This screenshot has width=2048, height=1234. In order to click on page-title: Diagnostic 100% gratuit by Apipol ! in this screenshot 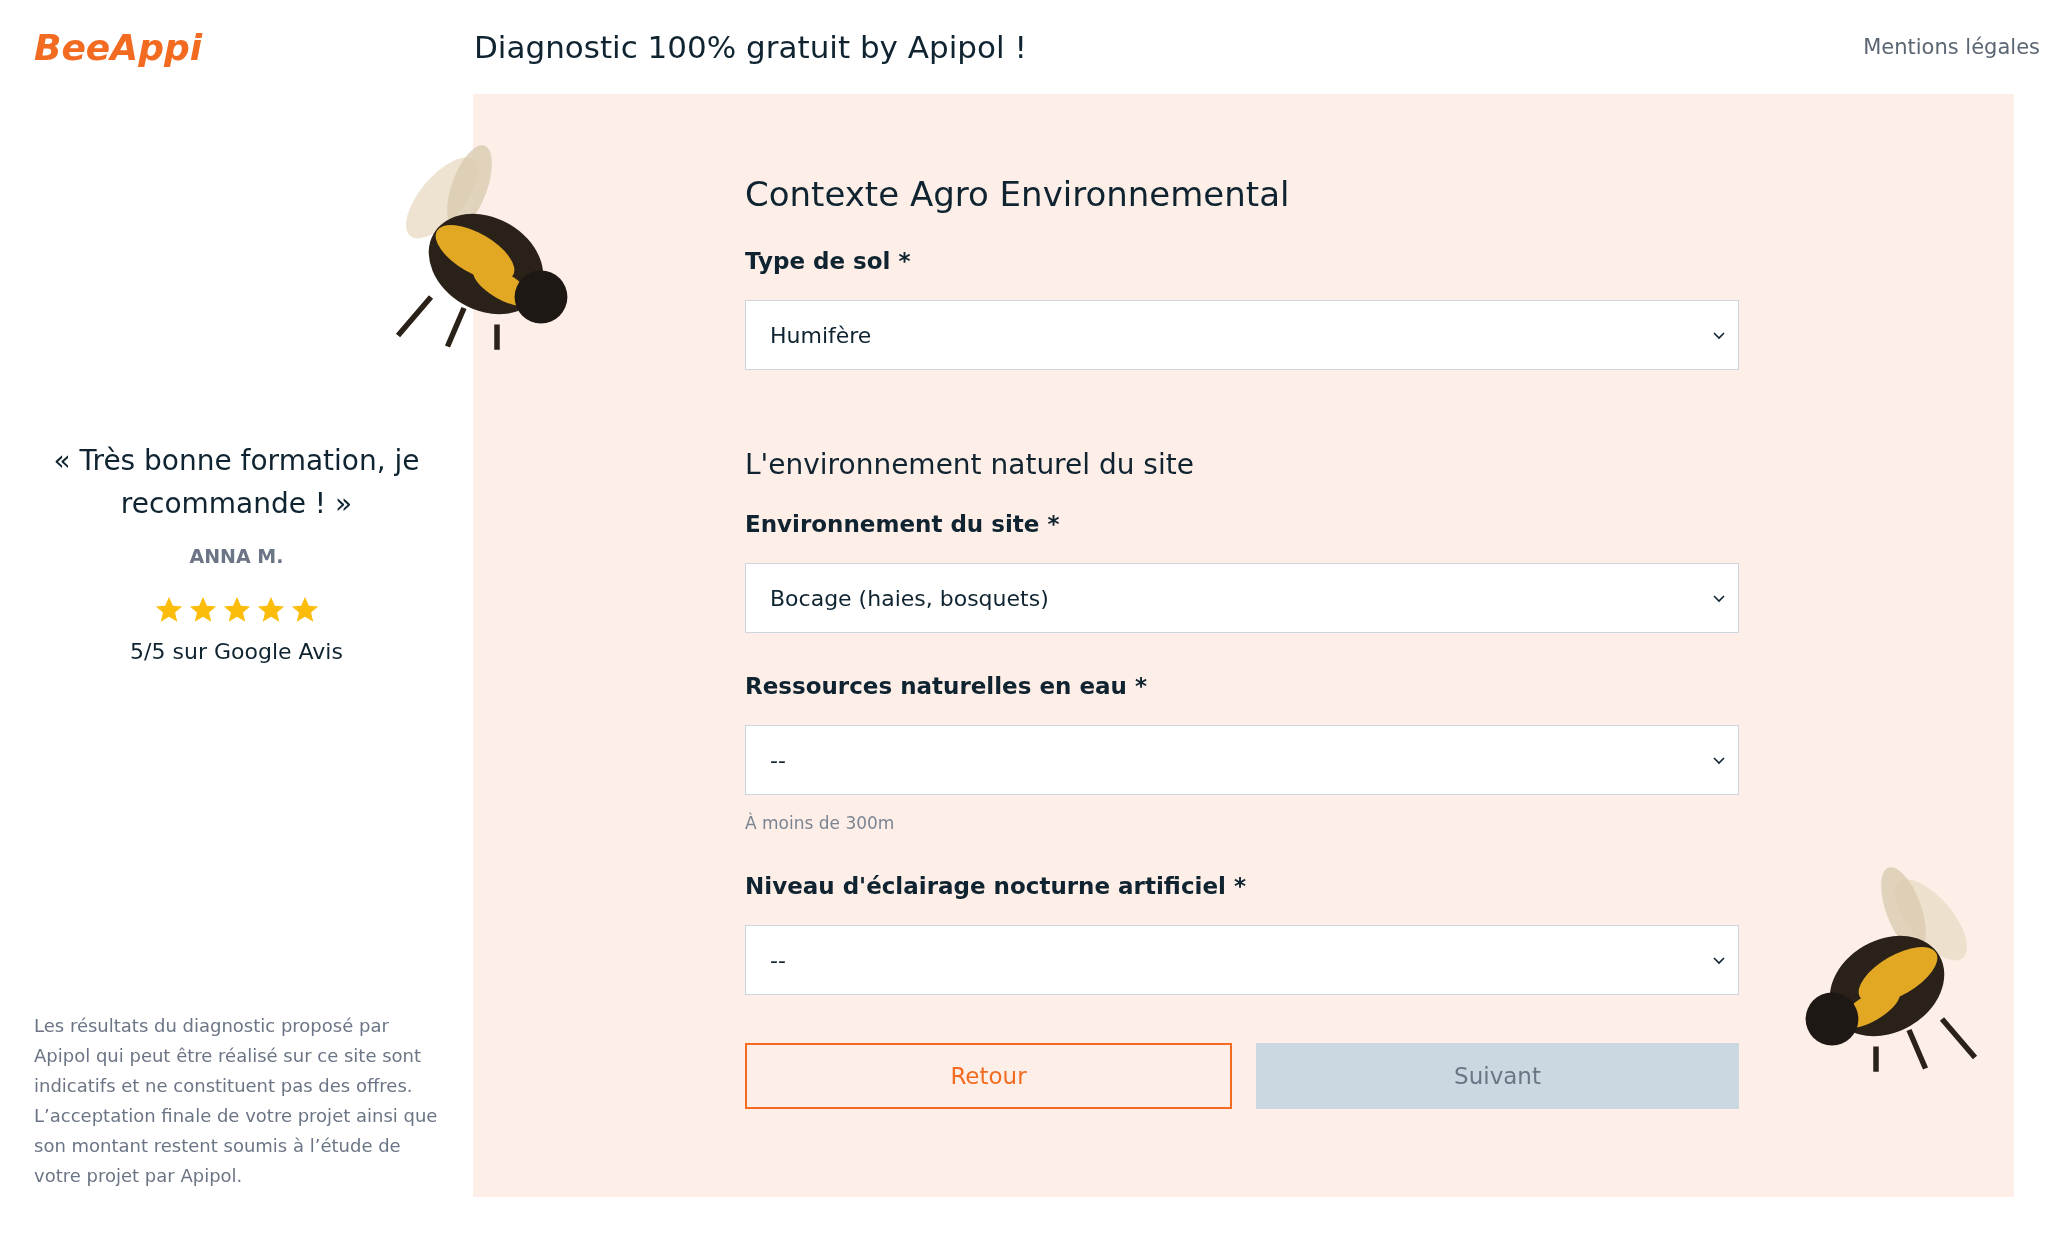, I will do `click(751, 47)`.